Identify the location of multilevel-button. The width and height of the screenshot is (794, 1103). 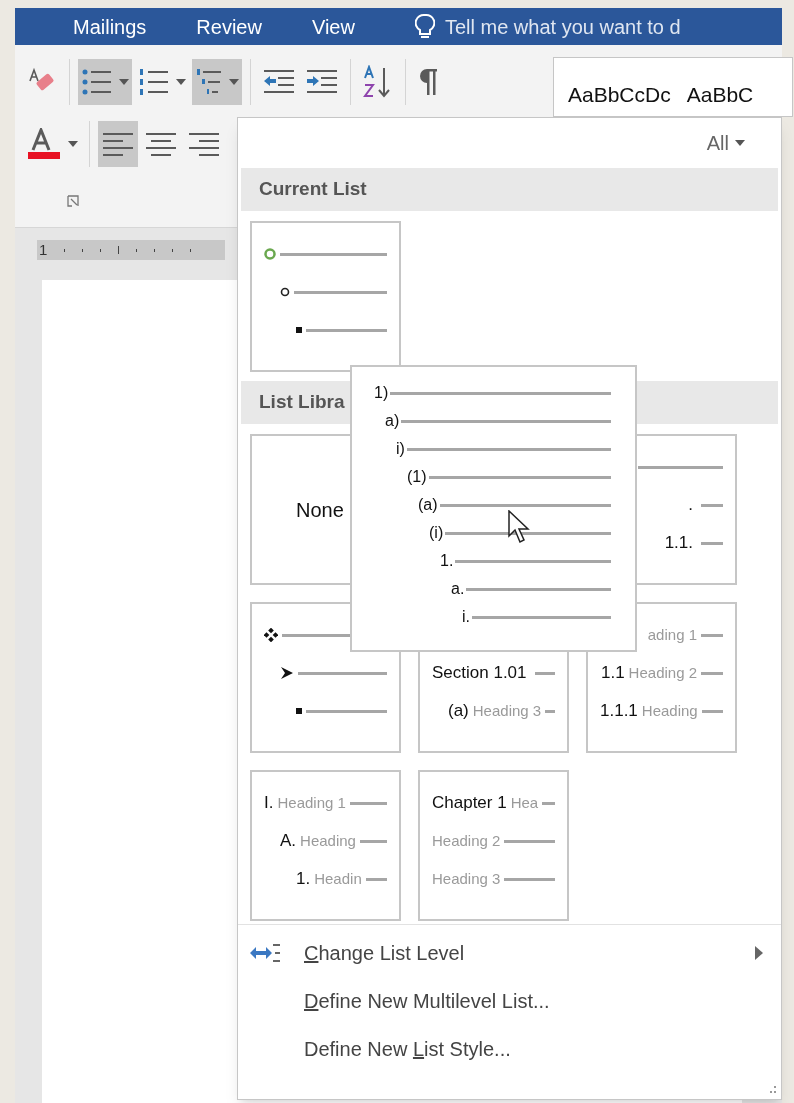
(217, 82).